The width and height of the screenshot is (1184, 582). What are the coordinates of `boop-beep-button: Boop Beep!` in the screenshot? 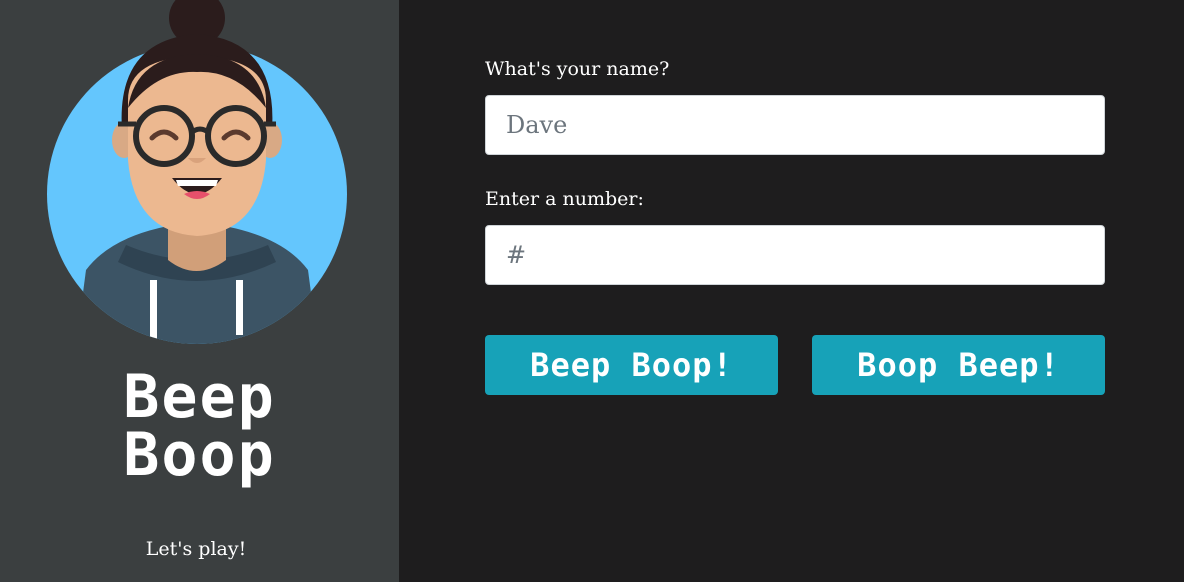 It's located at (958, 365).